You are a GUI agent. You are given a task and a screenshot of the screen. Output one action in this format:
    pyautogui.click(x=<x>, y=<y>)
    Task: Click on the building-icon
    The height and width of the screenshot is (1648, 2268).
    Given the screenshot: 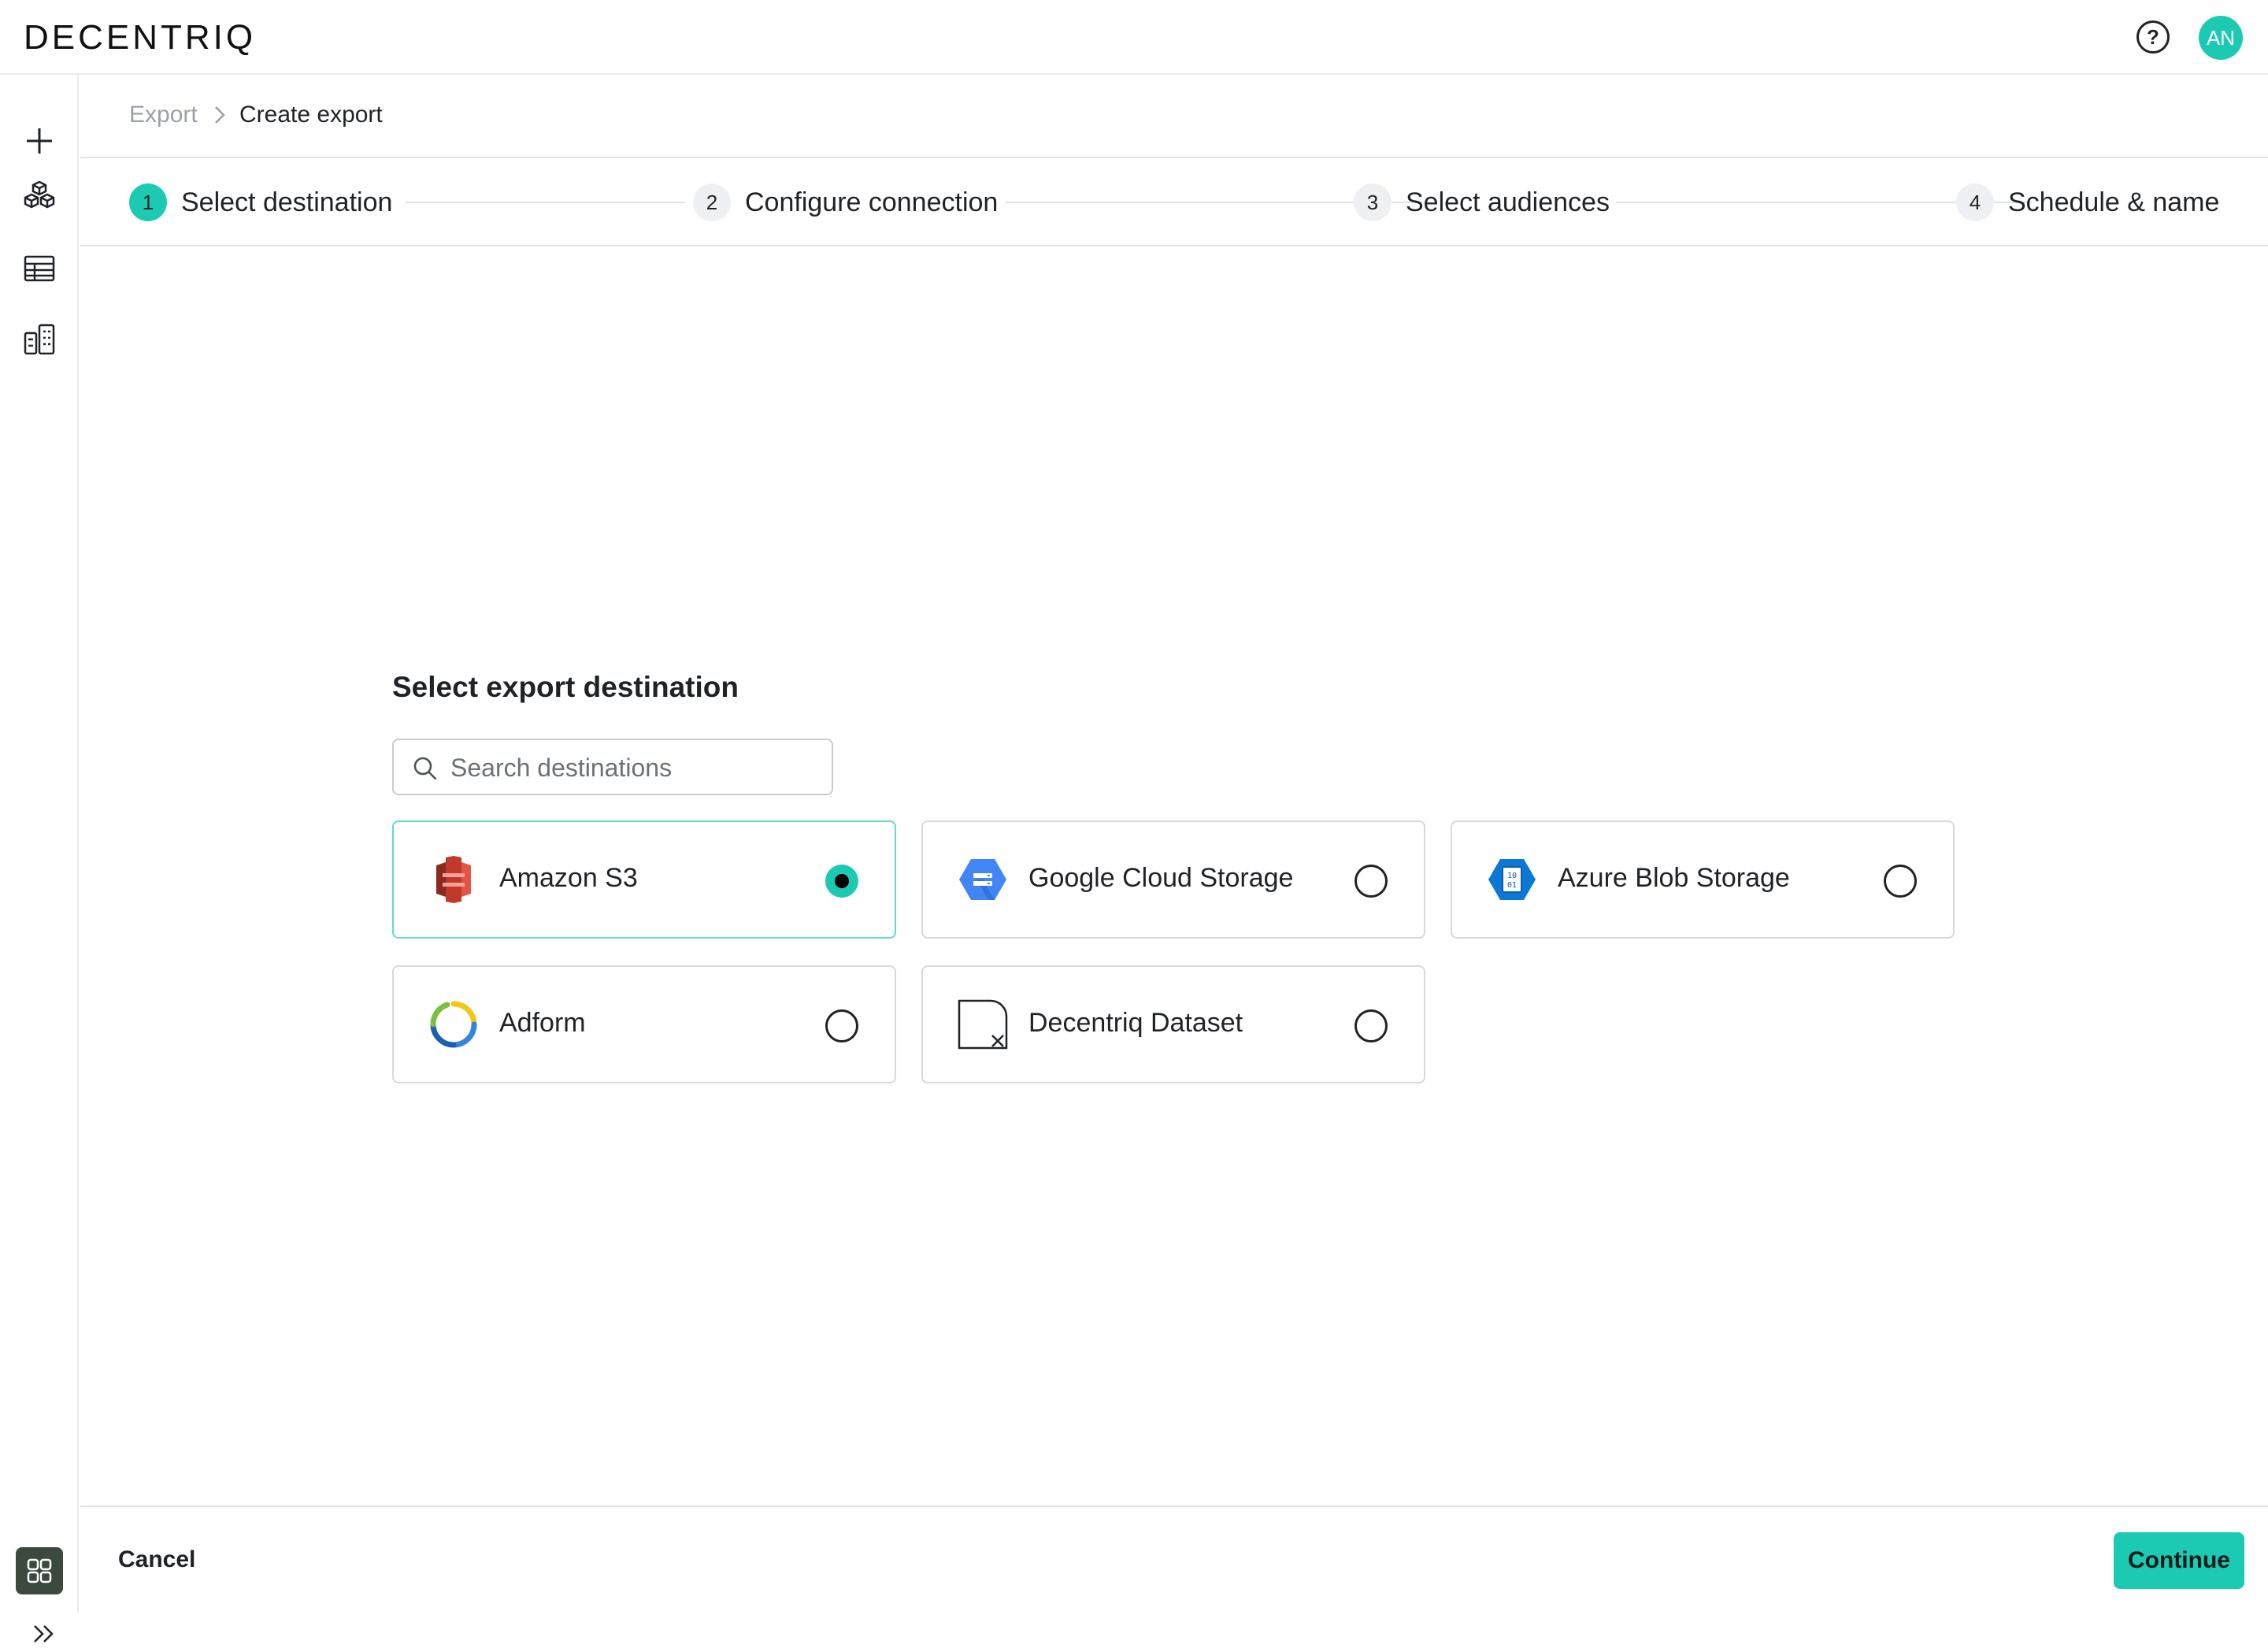 What is the action you would take?
    pyautogui.click(x=39, y=339)
    